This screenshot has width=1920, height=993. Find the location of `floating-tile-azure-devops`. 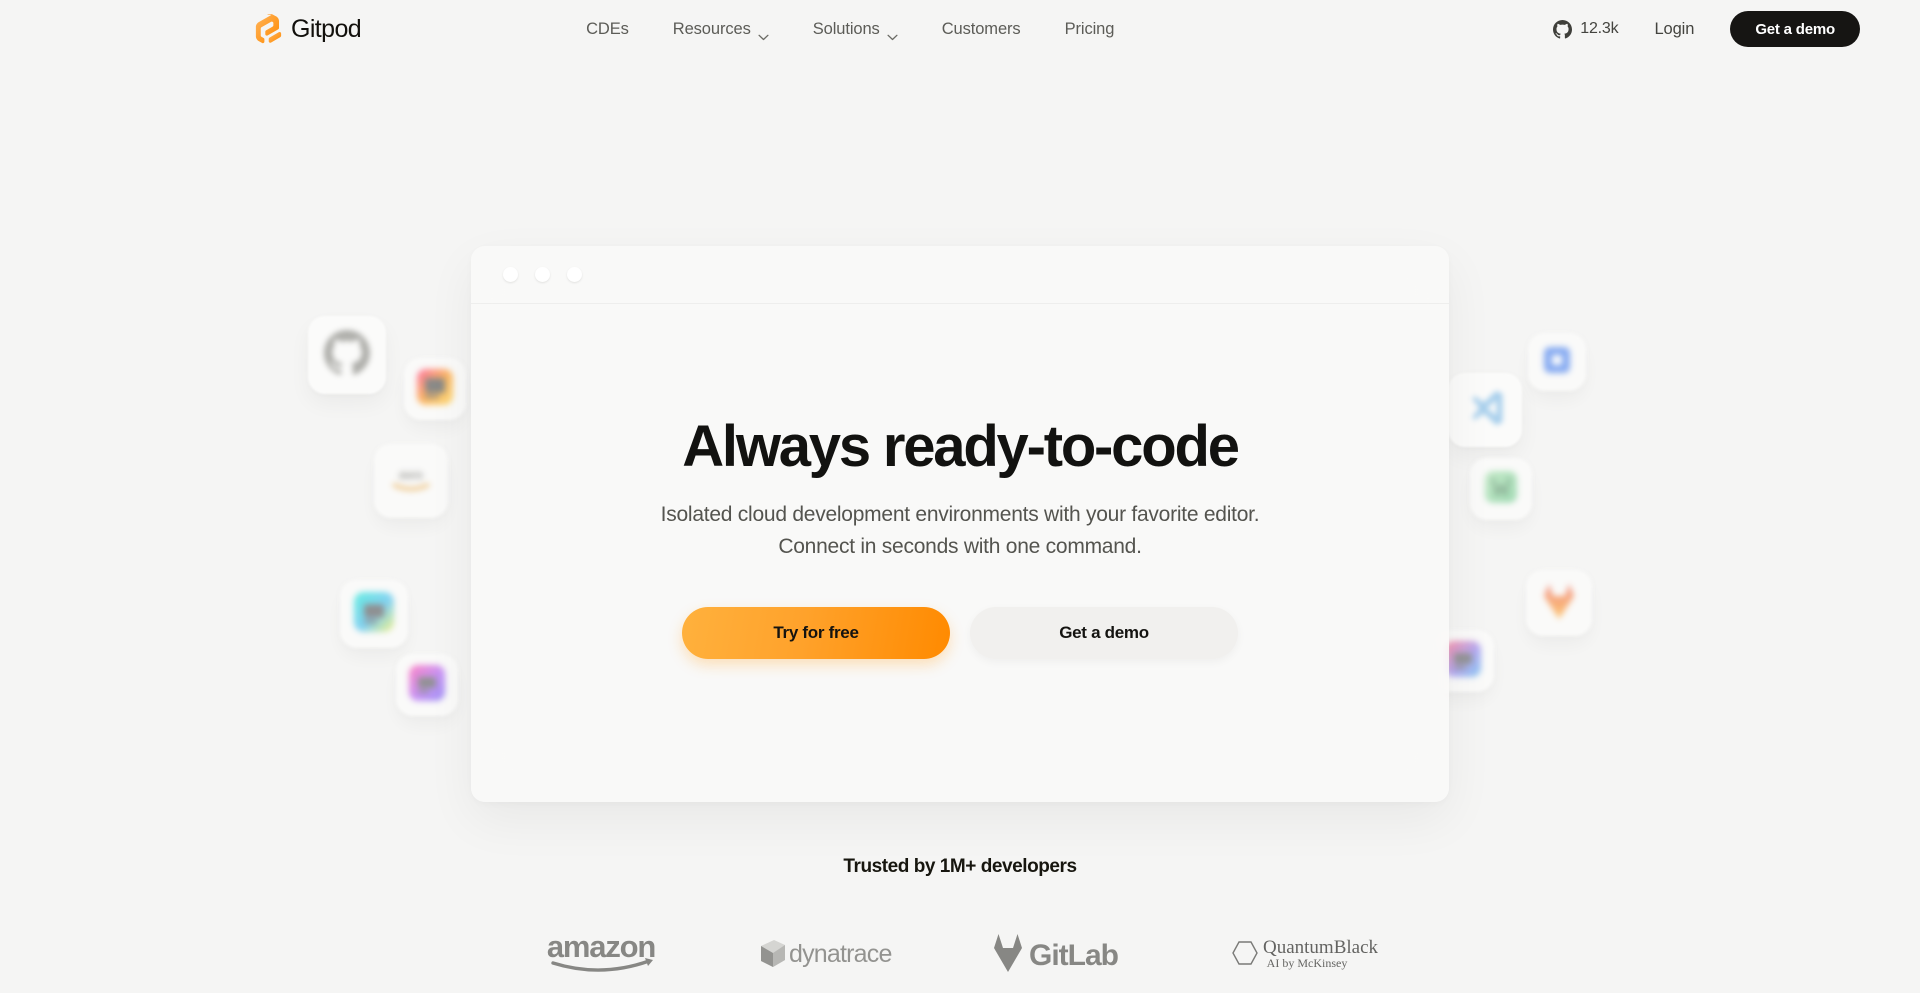

floating-tile-azure-devops is located at coordinates (1557, 362).